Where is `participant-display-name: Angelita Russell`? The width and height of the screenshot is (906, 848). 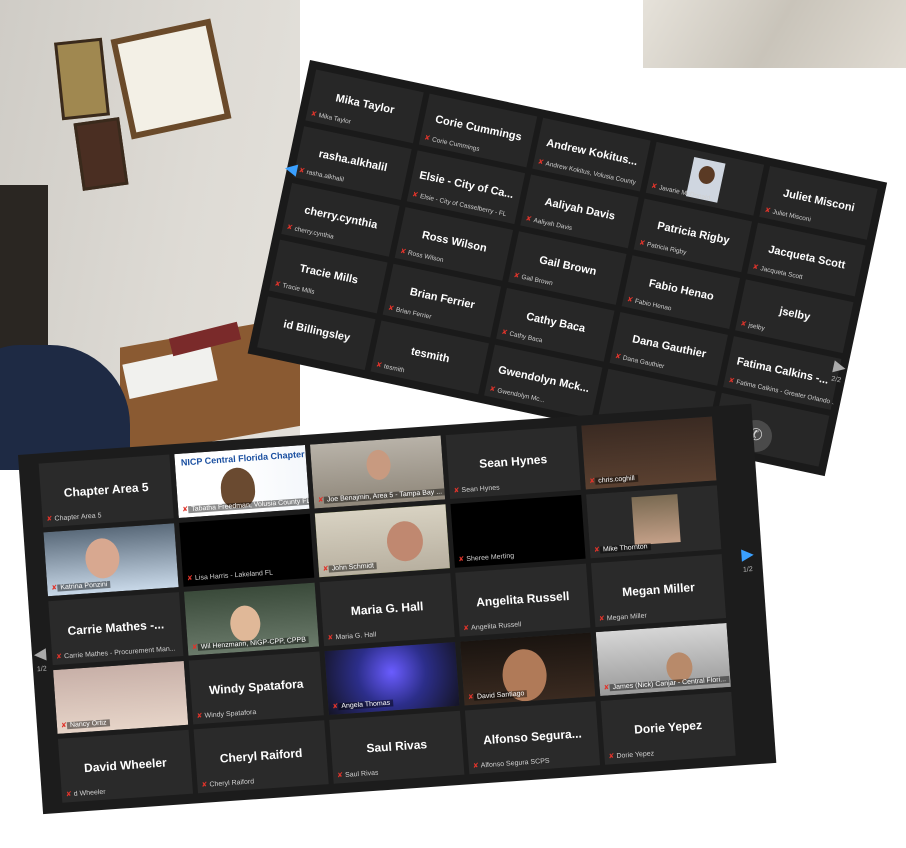
participant-display-name: Angelita Russell is located at coordinates (522, 599).